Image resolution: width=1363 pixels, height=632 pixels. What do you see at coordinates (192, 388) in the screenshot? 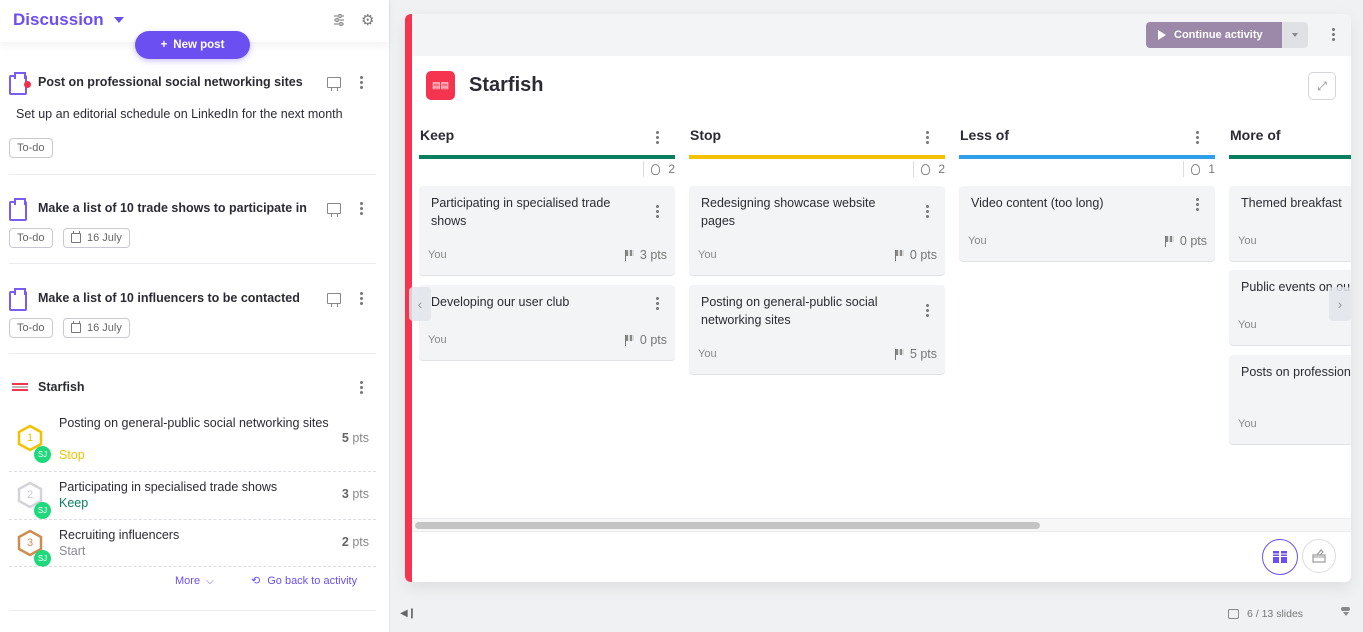
I see `activity-post-header: Starfish` at bounding box center [192, 388].